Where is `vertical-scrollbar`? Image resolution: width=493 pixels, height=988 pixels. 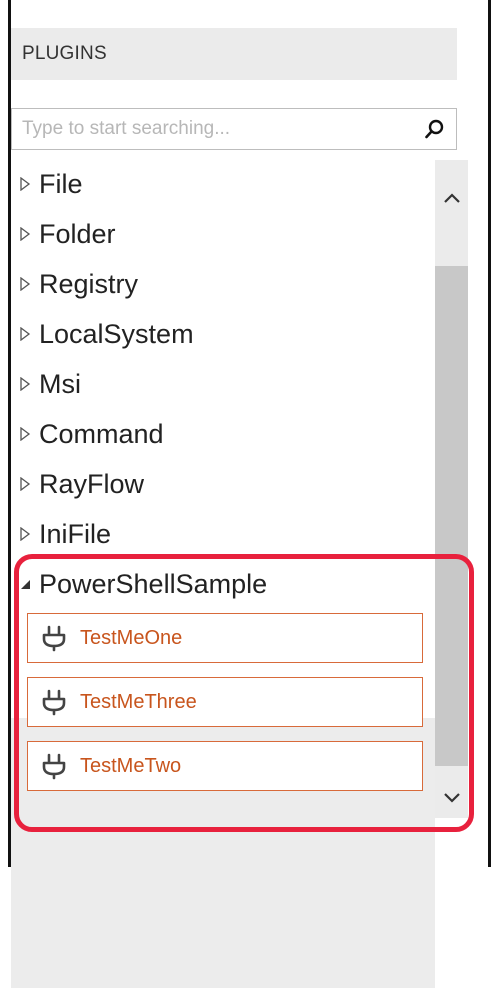 vertical-scrollbar is located at coordinates (451, 489).